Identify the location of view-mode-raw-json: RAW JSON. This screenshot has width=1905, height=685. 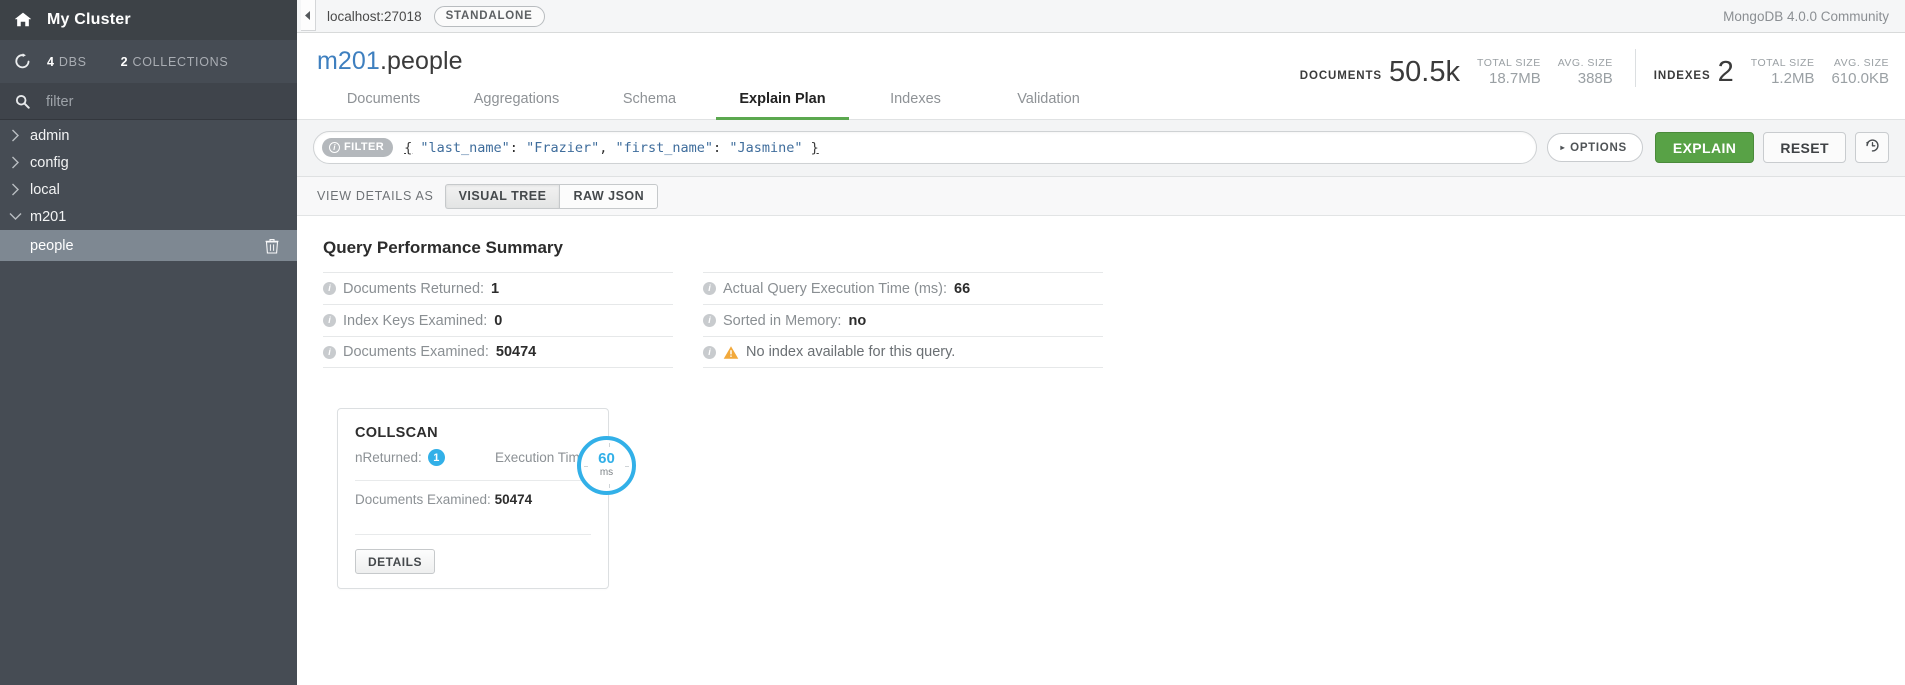
(609, 196).